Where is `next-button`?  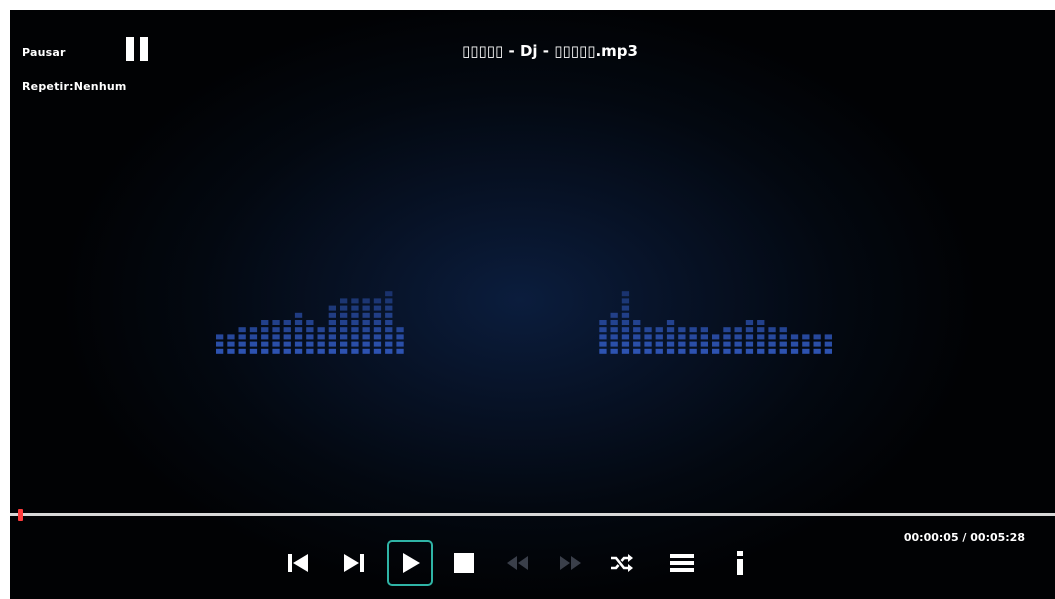 next-button is located at coordinates (354, 563).